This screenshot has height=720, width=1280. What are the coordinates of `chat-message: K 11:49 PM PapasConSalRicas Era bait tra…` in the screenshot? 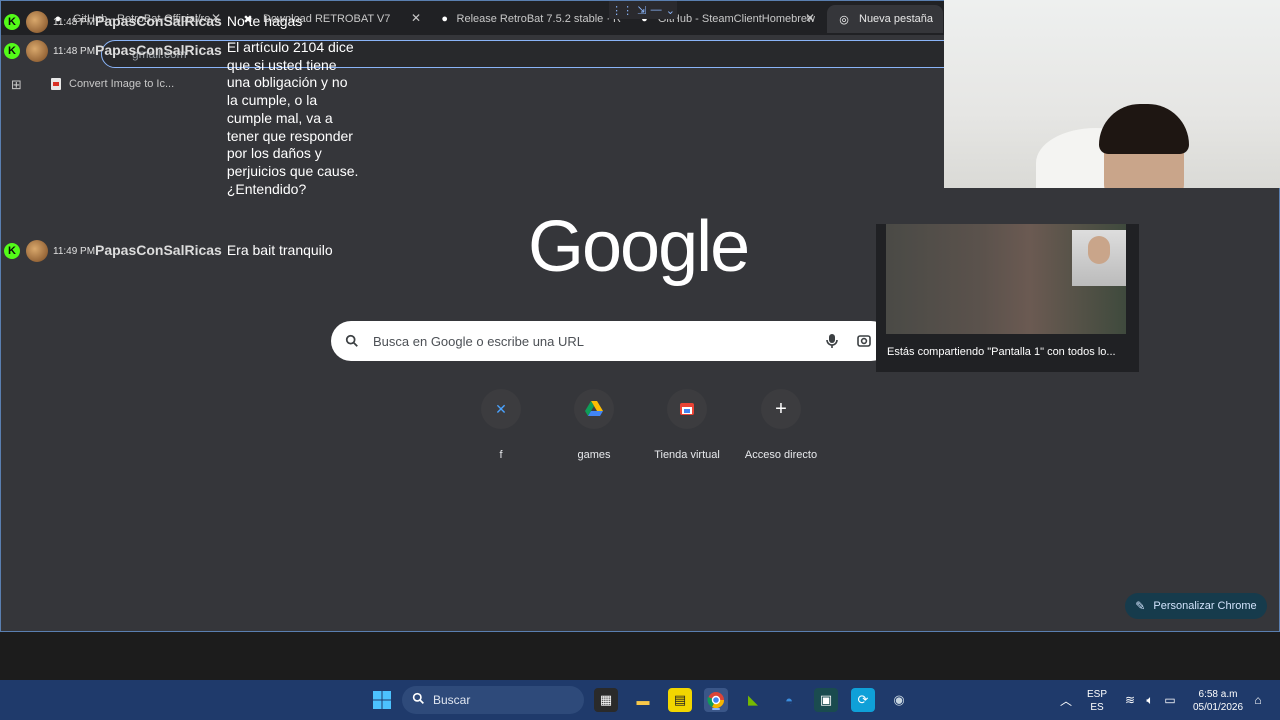 It's located at (168, 251).